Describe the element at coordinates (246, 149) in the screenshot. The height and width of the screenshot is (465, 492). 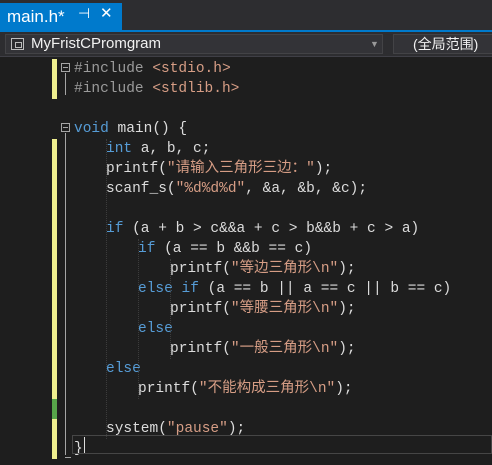
I see `code-line: int a, b, c;` at that location.